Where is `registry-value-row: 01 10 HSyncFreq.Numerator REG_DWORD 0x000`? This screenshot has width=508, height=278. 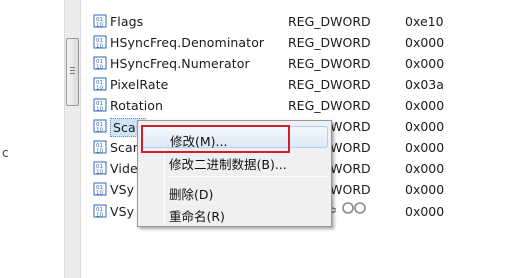 registry-value-row: 01 10 HSyncFreq.Numerator REG_DWORD 0x000 is located at coordinates (295, 63).